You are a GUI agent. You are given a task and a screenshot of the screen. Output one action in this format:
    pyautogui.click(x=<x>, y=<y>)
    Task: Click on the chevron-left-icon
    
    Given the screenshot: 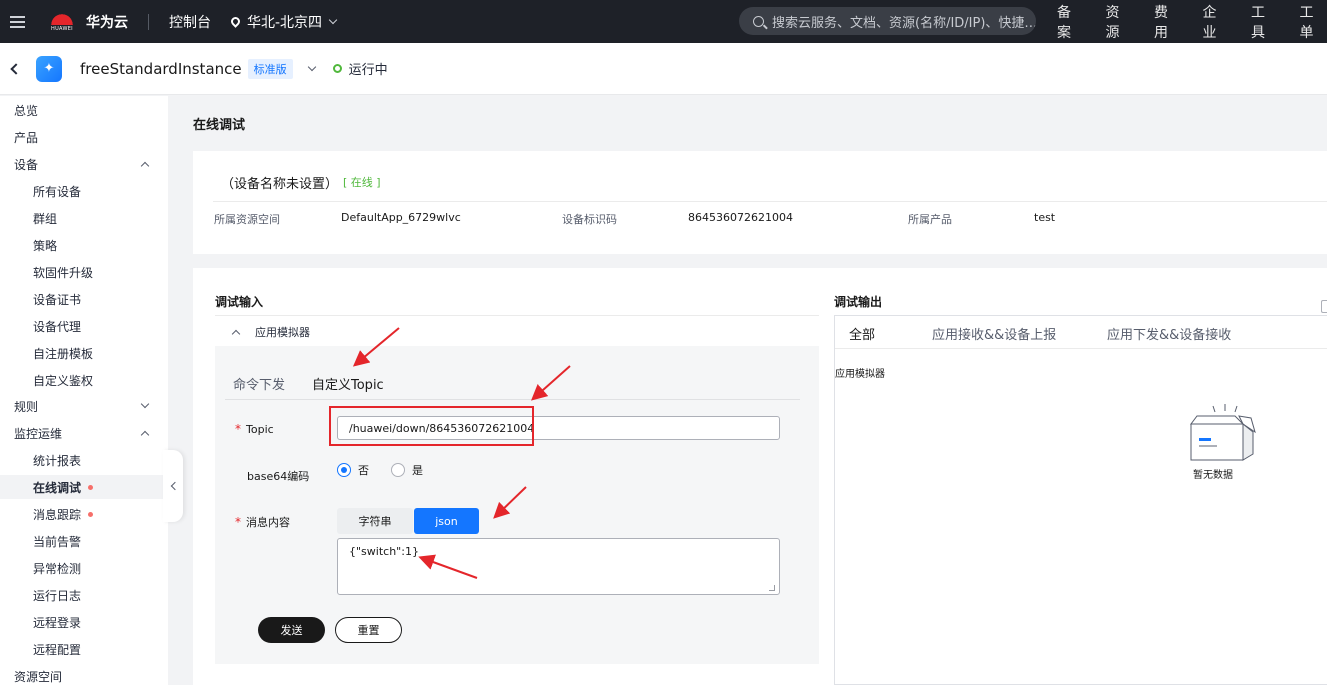 What is the action you would take?
    pyautogui.click(x=174, y=486)
    